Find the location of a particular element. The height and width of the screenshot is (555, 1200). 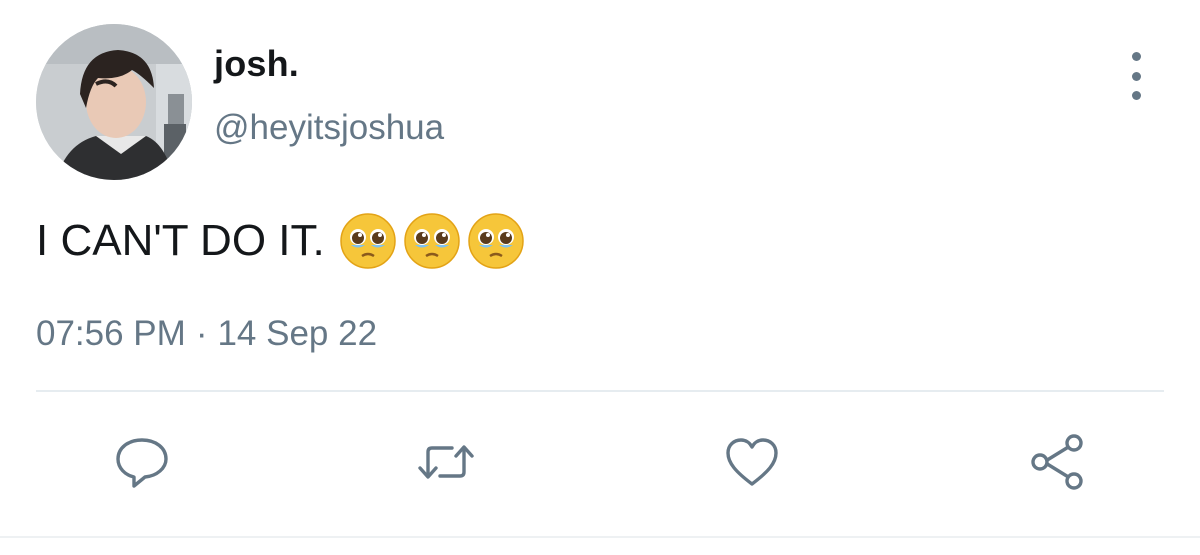

speech-bubble-icon is located at coordinates (142, 463).